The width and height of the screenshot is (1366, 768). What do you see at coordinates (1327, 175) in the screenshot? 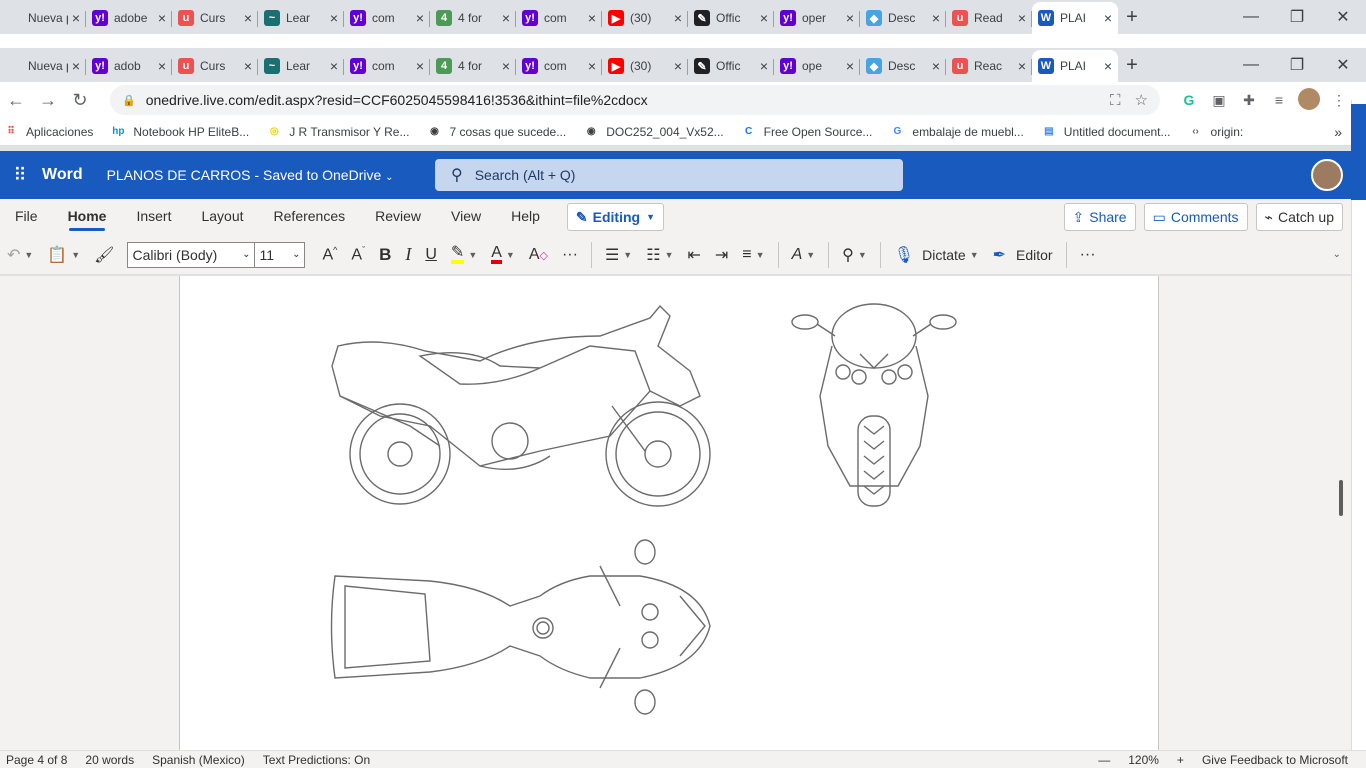
I see `user-avatar` at bounding box center [1327, 175].